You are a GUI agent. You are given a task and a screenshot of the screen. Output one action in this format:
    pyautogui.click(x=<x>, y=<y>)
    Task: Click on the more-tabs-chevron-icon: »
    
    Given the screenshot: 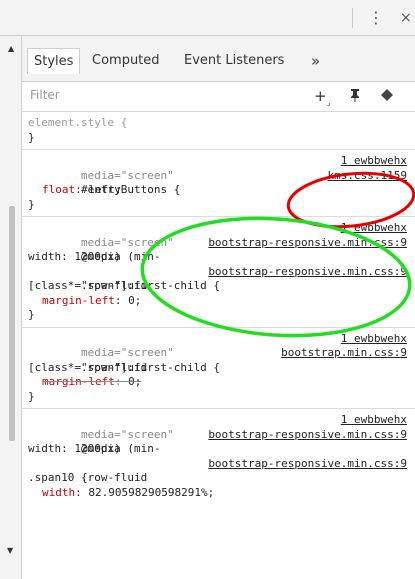 What is the action you would take?
    pyautogui.click(x=315, y=61)
    